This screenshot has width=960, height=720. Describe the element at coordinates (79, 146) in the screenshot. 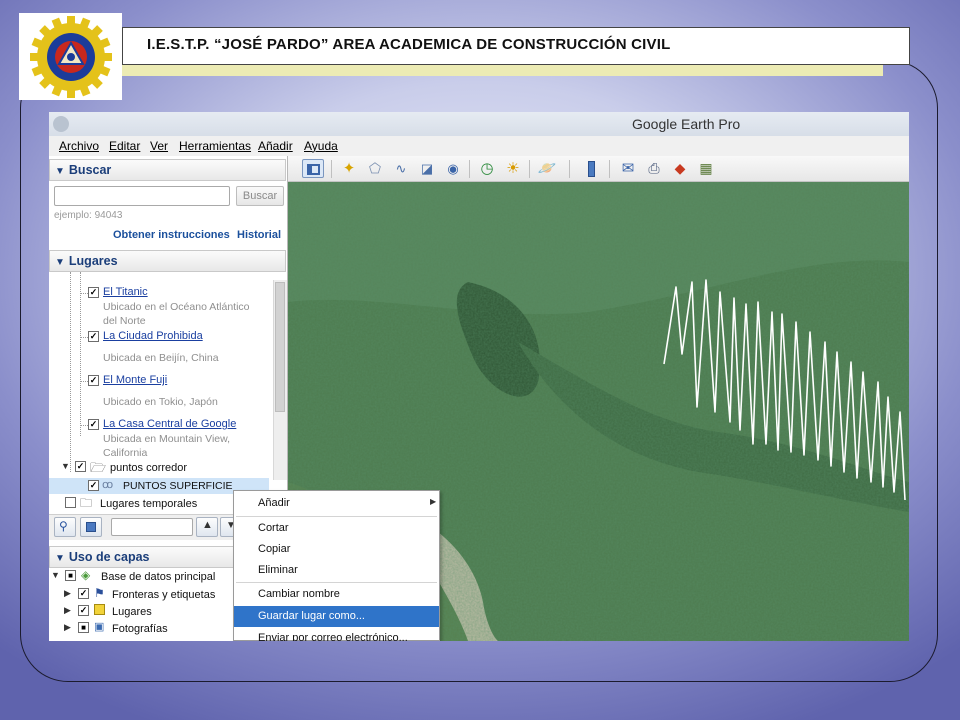

I see `menu-archivo: Archivo` at that location.